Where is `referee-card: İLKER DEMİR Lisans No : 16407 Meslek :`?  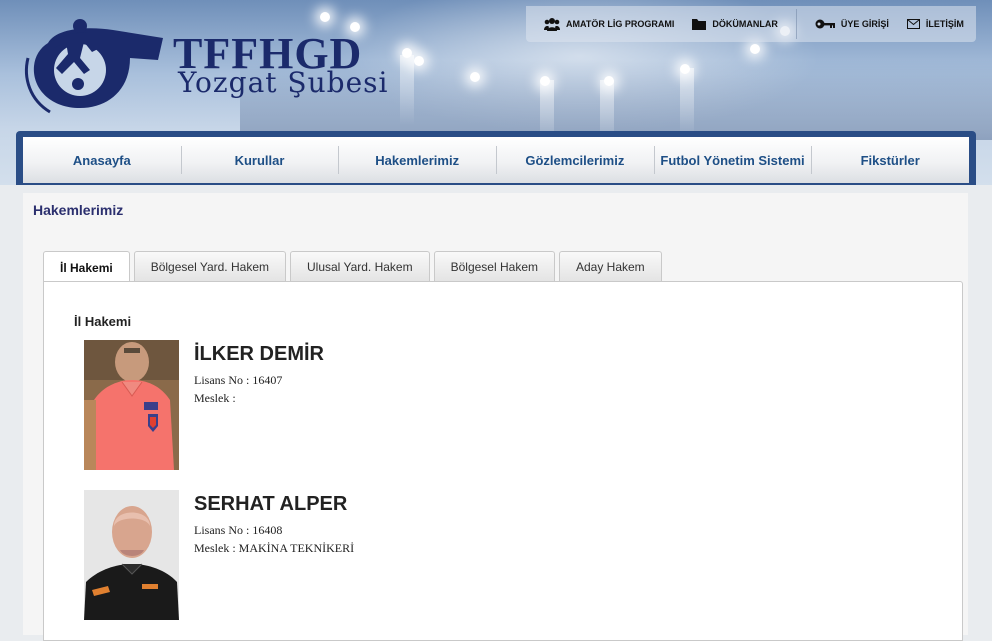
referee-card: İLKER DEMİR Lisans No : 16407 Meslek : is located at coordinates (434, 406).